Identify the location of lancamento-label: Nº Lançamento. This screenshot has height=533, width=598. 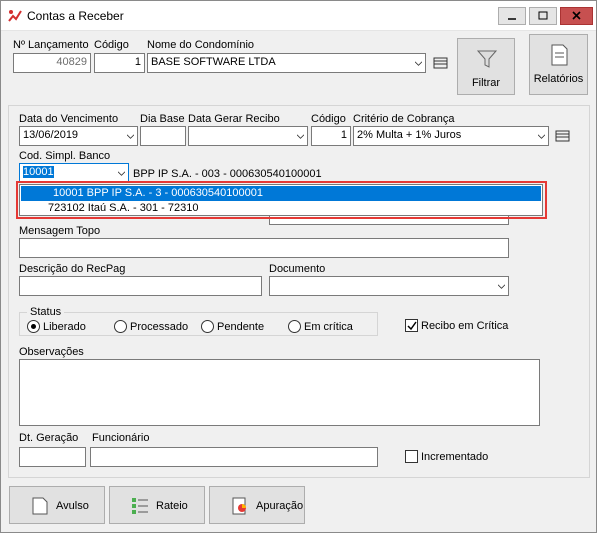
(51, 45).